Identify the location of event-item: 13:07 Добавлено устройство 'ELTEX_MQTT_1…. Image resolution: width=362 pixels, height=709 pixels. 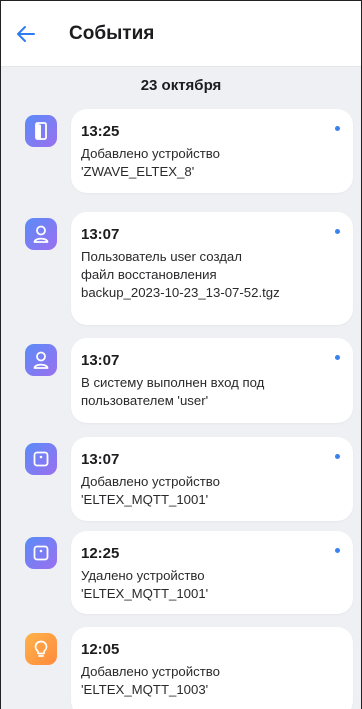
(181, 479).